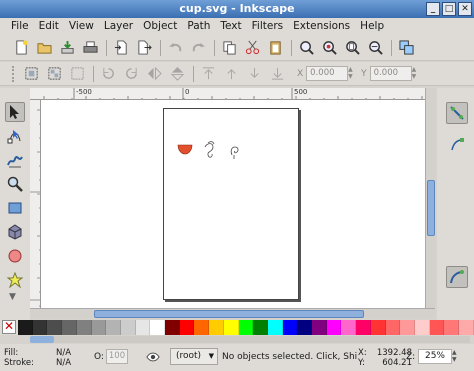 The height and width of the screenshot is (371, 474). I want to click on copy-button, so click(229, 47).